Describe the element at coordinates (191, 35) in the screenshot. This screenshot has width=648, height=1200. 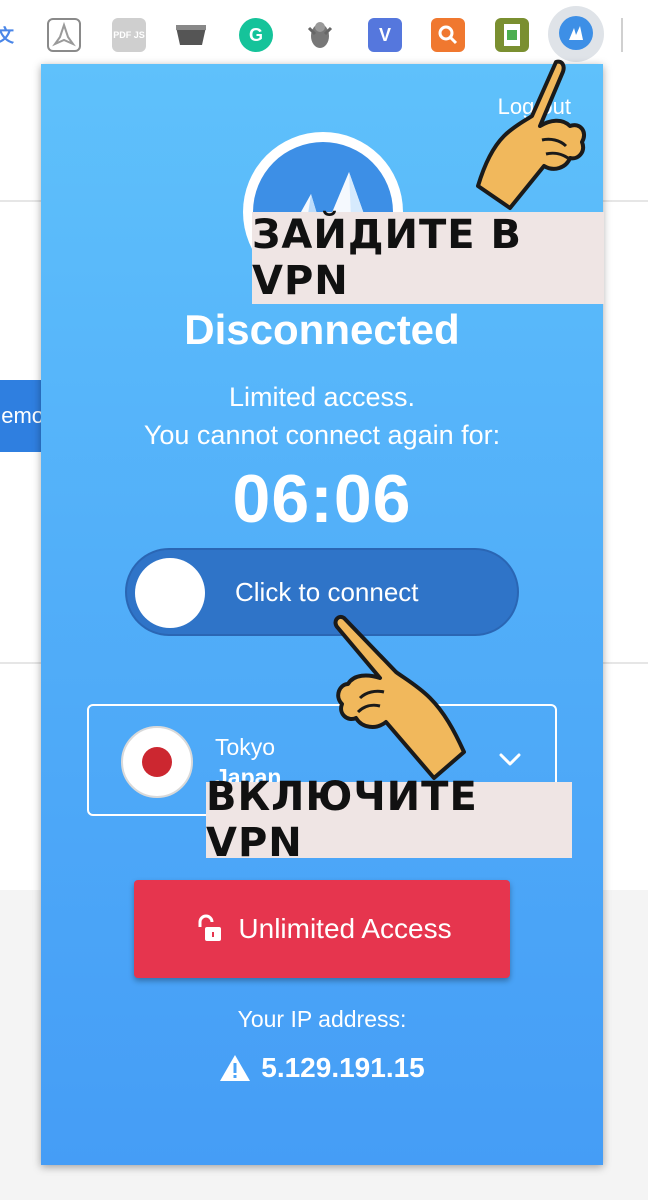
I see `tray-ext-icon` at that location.